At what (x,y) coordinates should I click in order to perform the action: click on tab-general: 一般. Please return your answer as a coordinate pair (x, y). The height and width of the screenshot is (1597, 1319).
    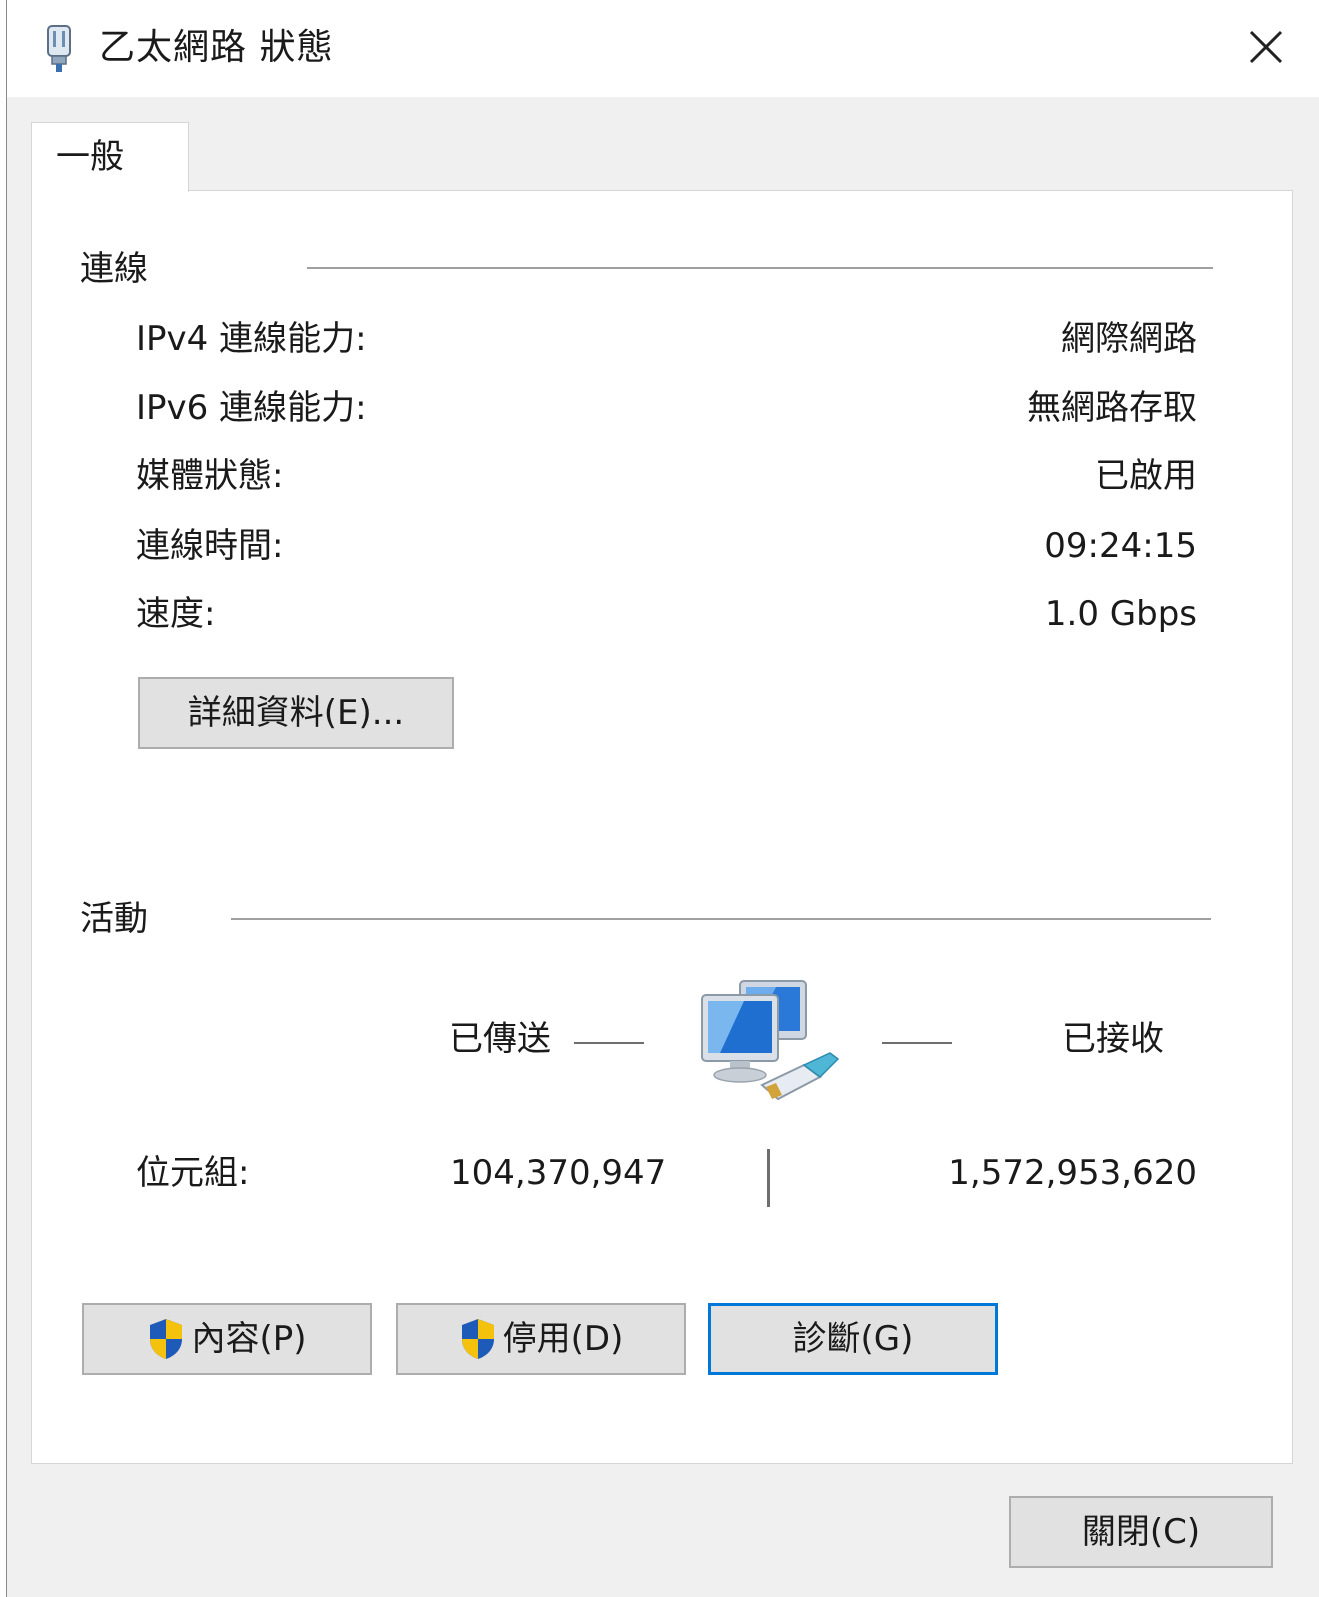
    Looking at the image, I should click on (110, 157).